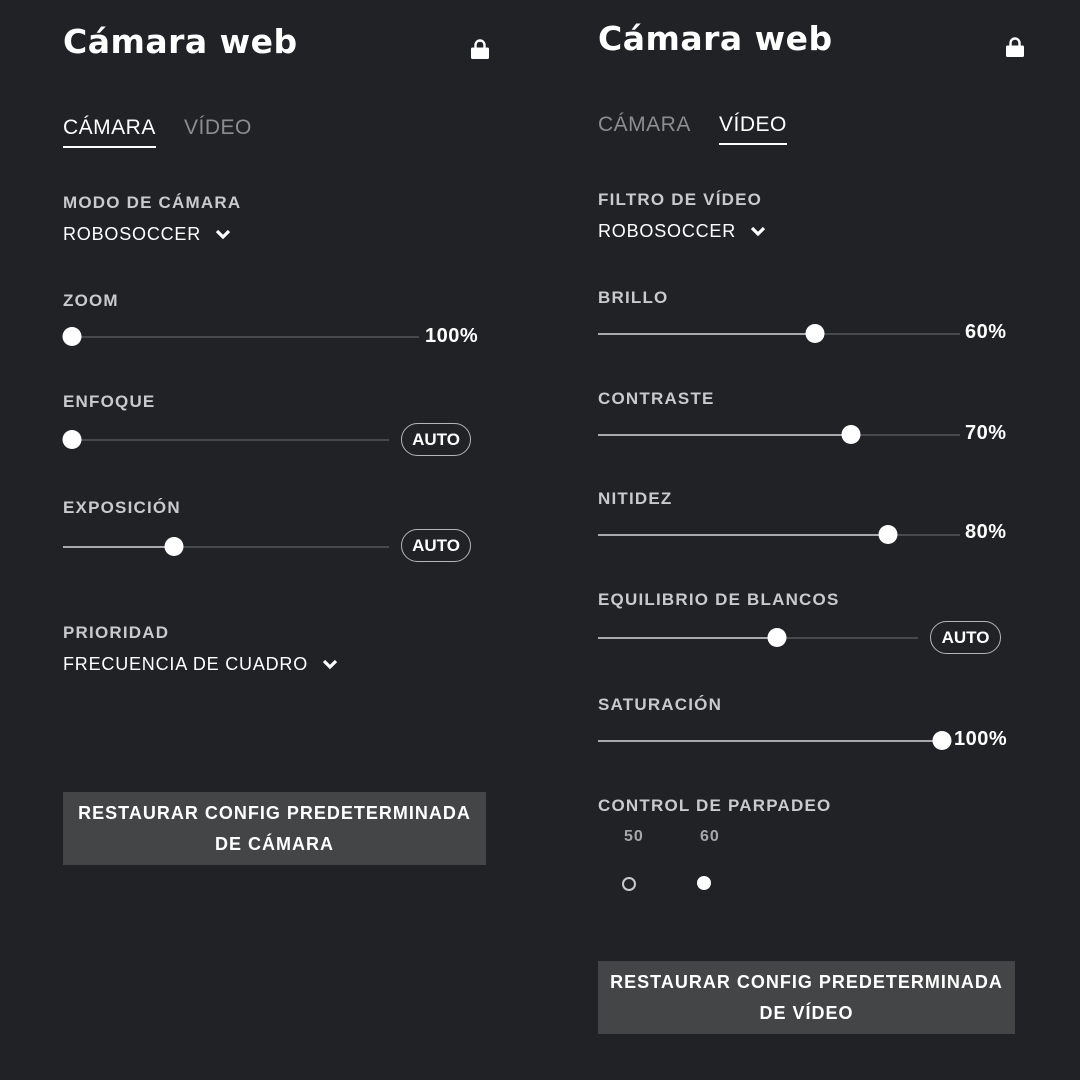  What do you see at coordinates (91, 300) in the screenshot?
I see `zoom-label: ZOOM` at bounding box center [91, 300].